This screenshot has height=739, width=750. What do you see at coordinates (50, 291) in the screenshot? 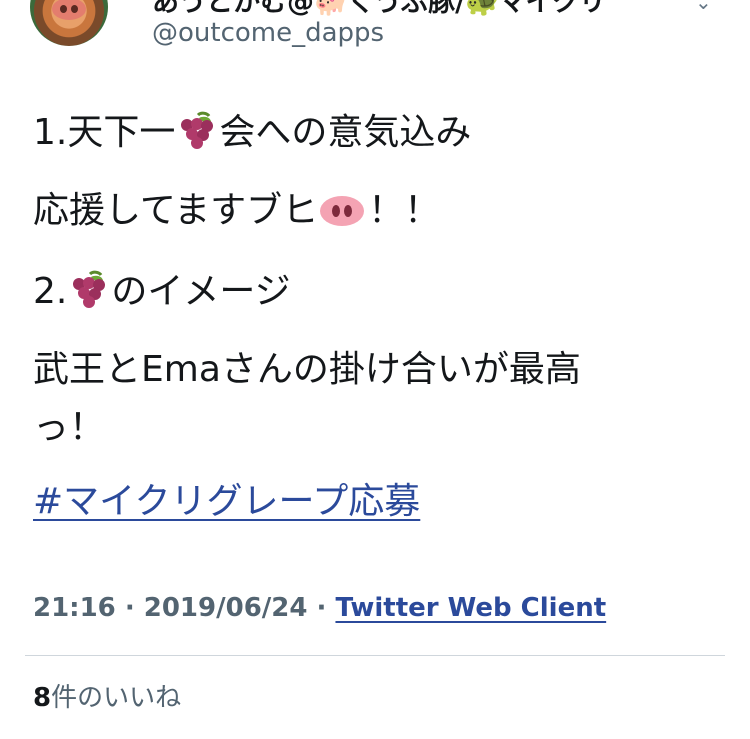
I see `tweet-line-3-prefix: 2.` at bounding box center [50, 291].